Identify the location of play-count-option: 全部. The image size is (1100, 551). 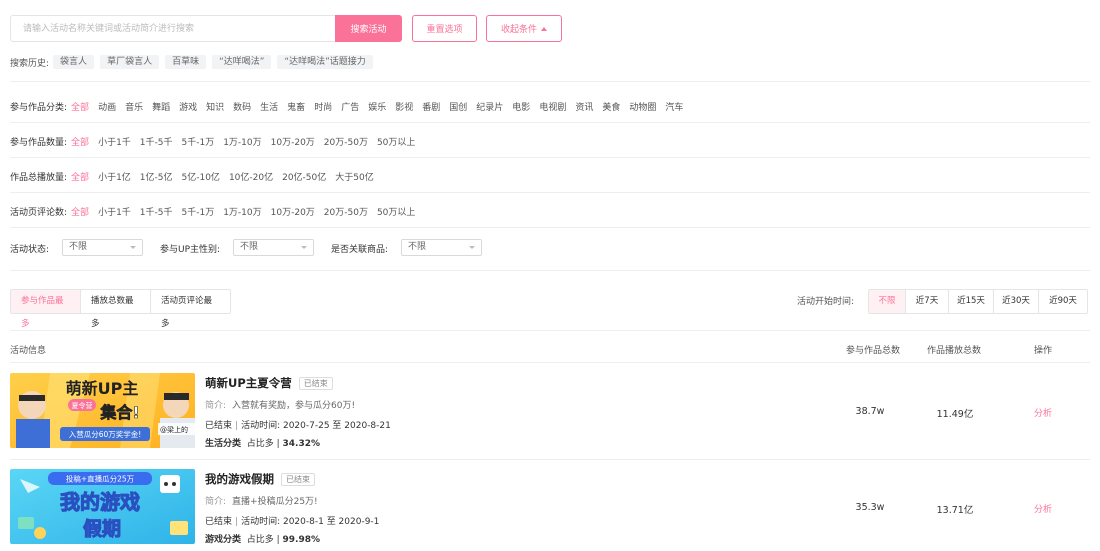
(80, 176).